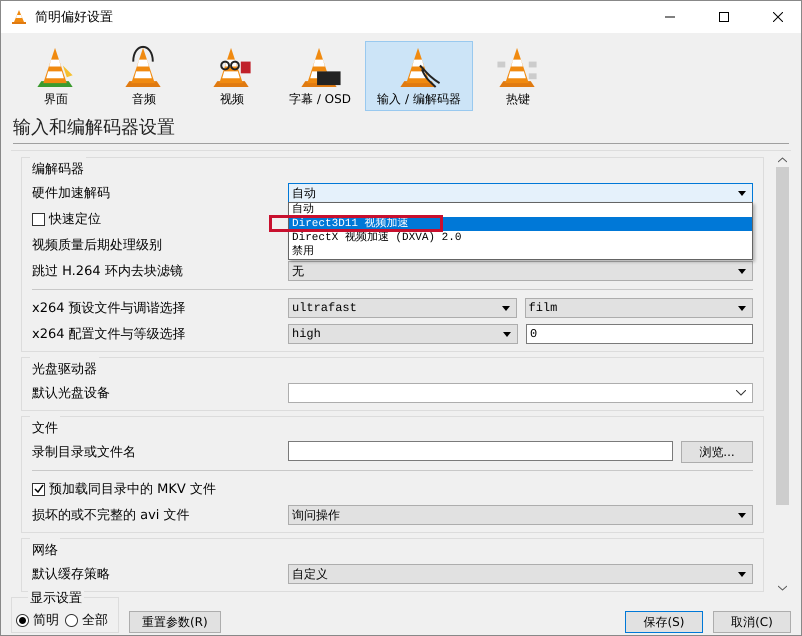  I want to click on category-tab: 输入 / 编解码器, so click(419, 76).